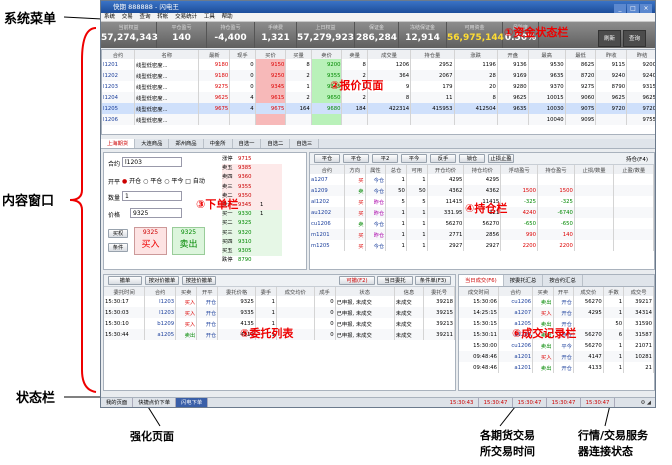 The width and height of the screenshot is (672, 465). What do you see at coordinates (414, 158) in the screenshot?
I see `position-action-button: 平今` at bounding box center [414, 158].